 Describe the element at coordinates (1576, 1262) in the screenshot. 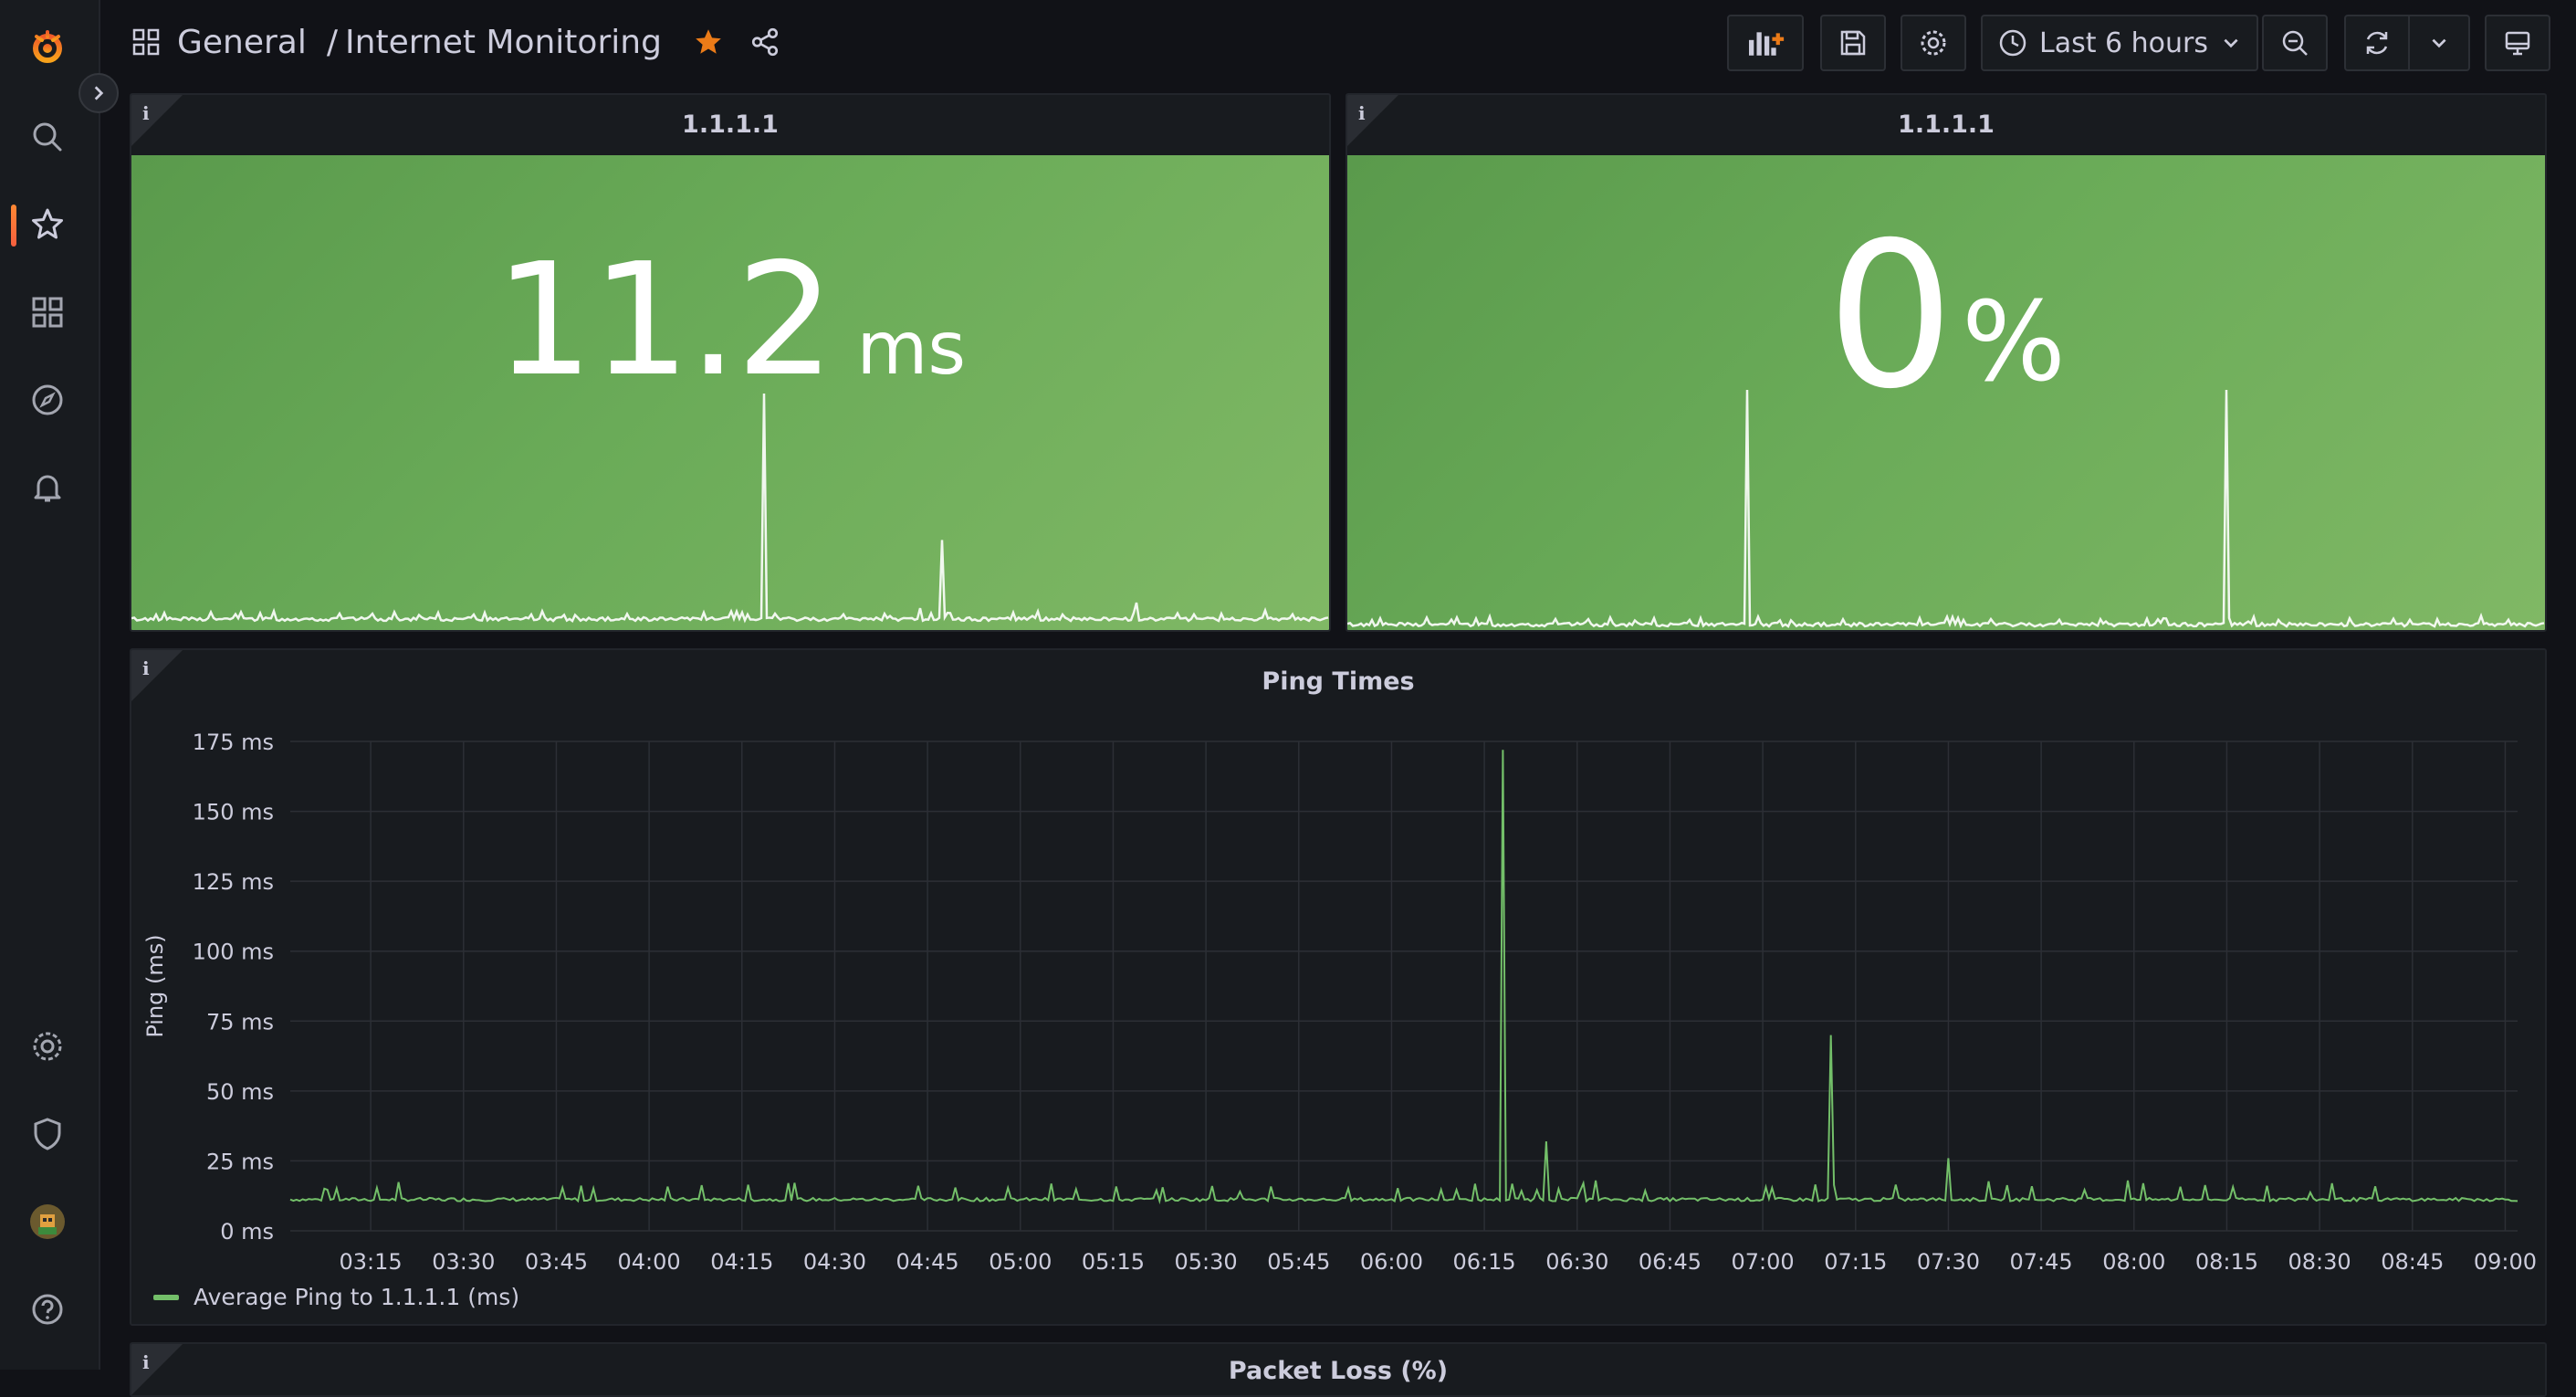

I see `x-tick-label: 06:30` at that location.